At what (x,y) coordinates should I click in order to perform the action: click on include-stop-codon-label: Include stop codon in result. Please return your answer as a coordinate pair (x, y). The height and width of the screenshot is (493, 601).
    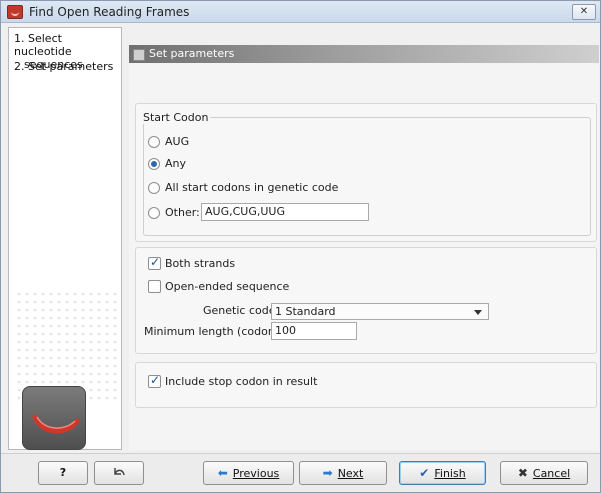
    Looking at the image, I should click on (241, 381).